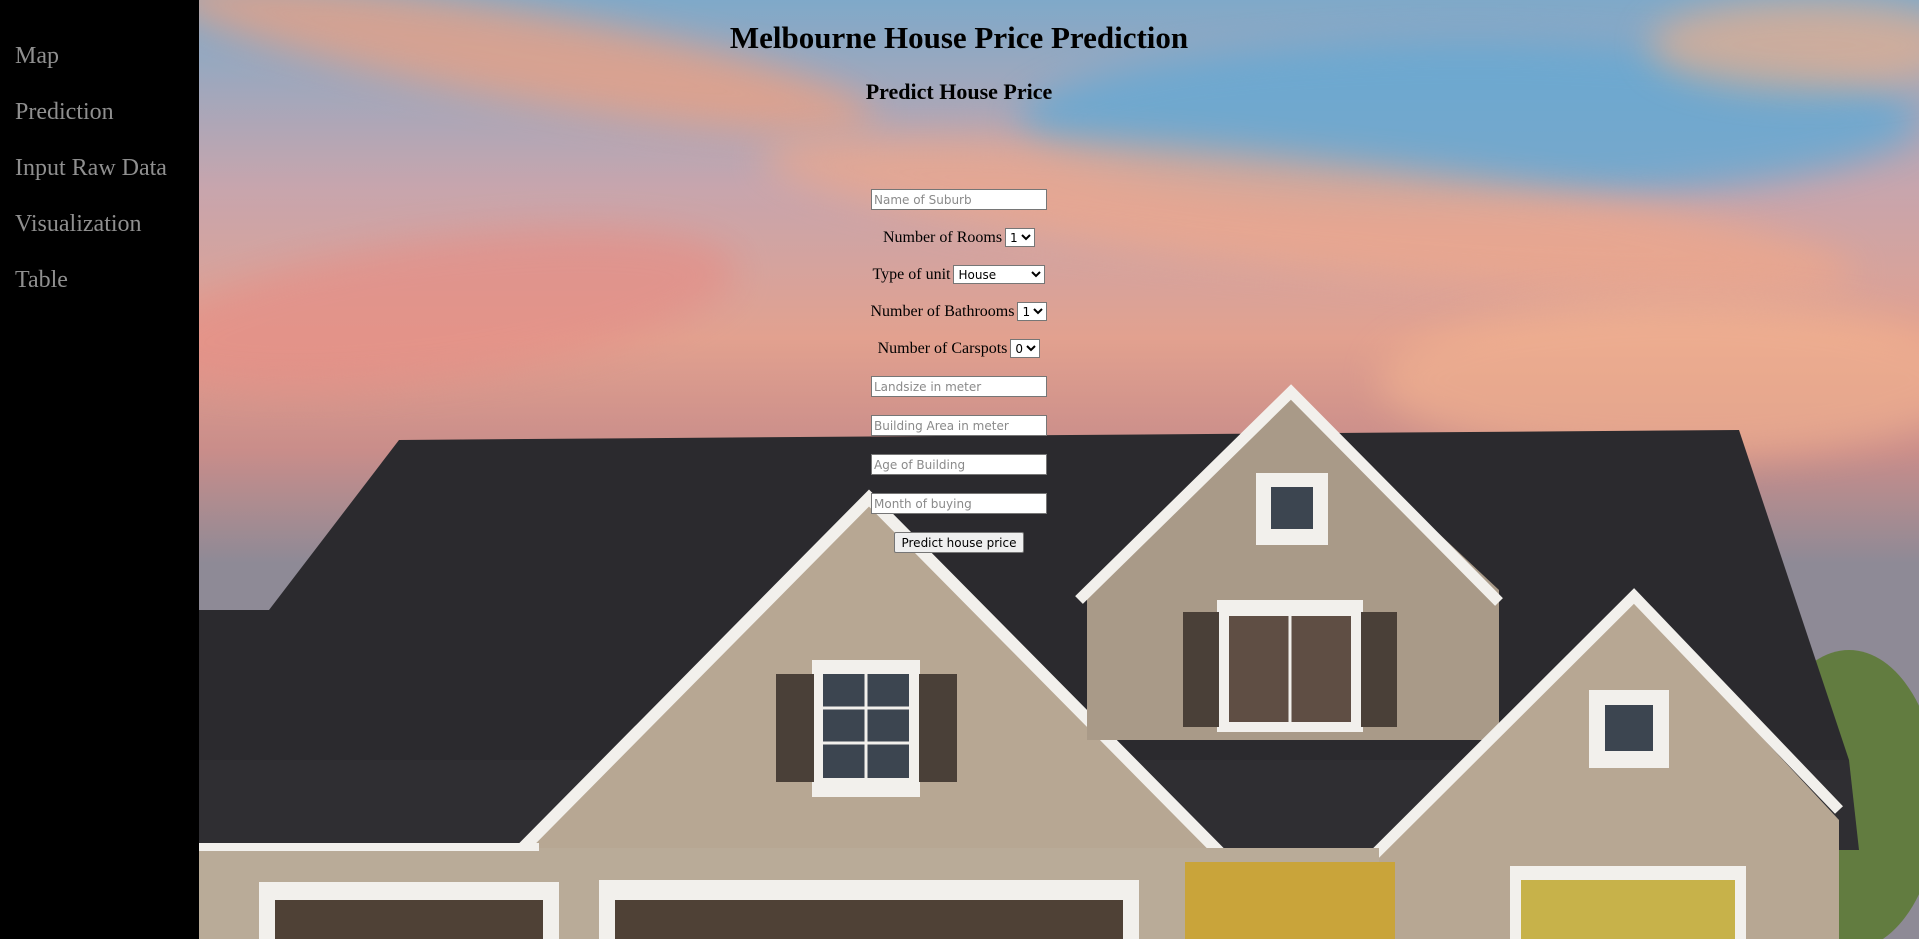 This screenshot has height=939, width=1919. What do you see at coordinates (959, 91) in the screenshot?
I see `page-subtitle: Predict House Price` at bounding box center [959, 91].